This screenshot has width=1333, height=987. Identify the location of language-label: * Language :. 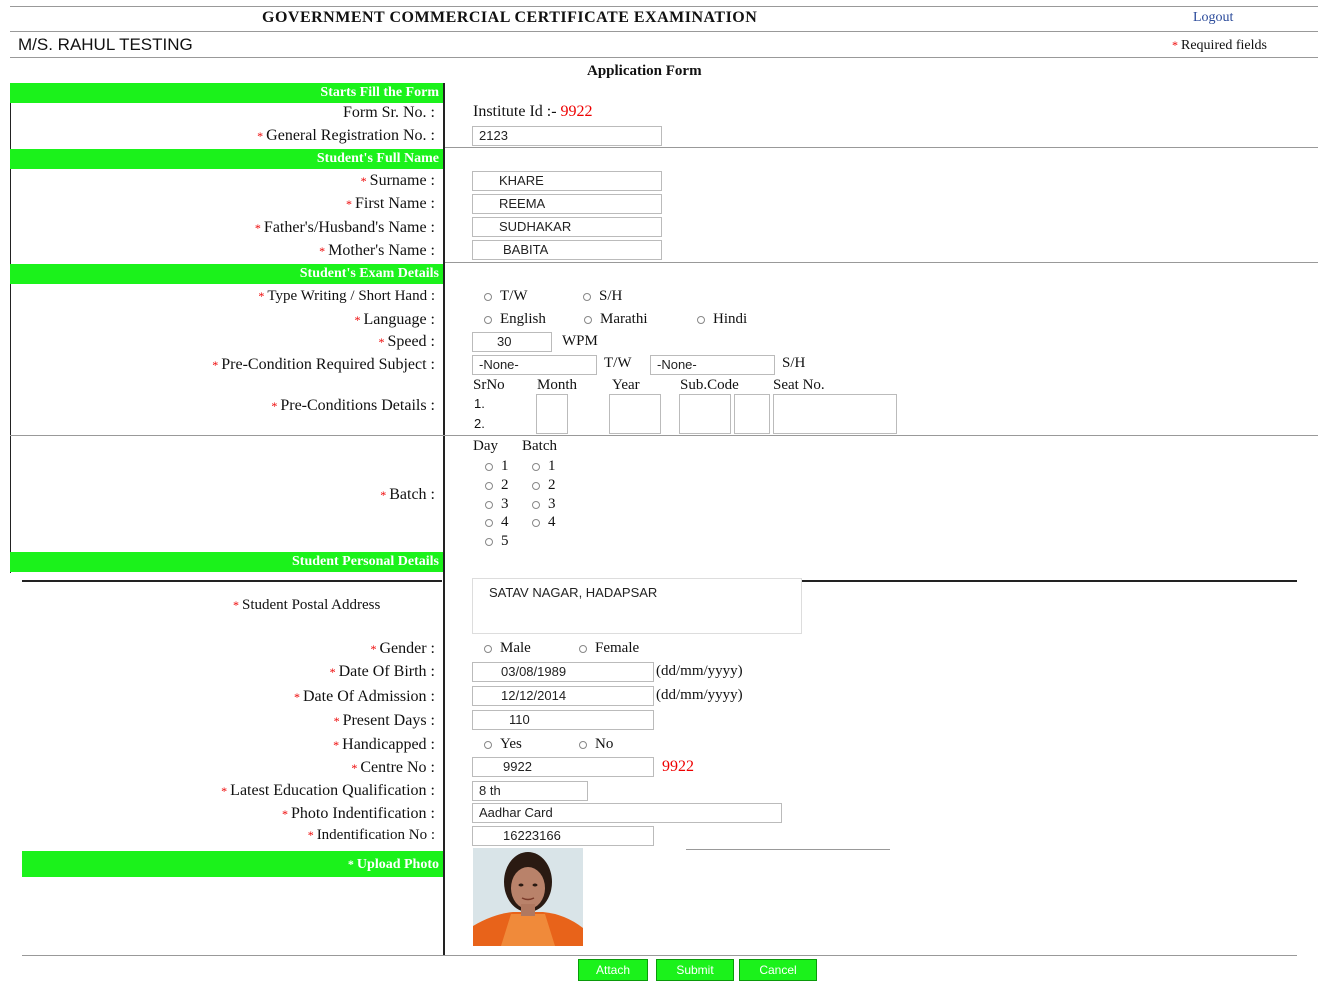
(394, 319).